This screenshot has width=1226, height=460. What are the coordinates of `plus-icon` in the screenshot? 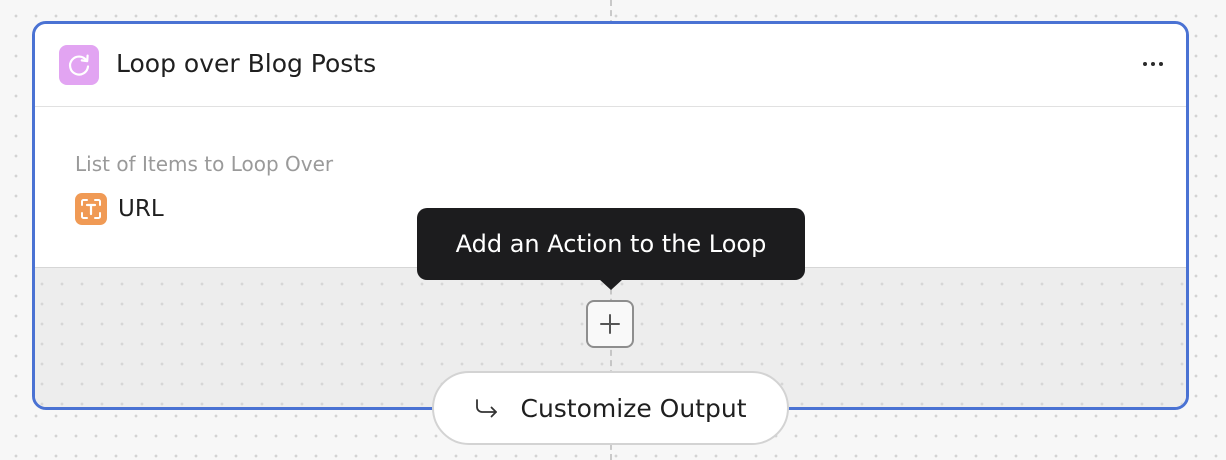 It's located at (610, 324).